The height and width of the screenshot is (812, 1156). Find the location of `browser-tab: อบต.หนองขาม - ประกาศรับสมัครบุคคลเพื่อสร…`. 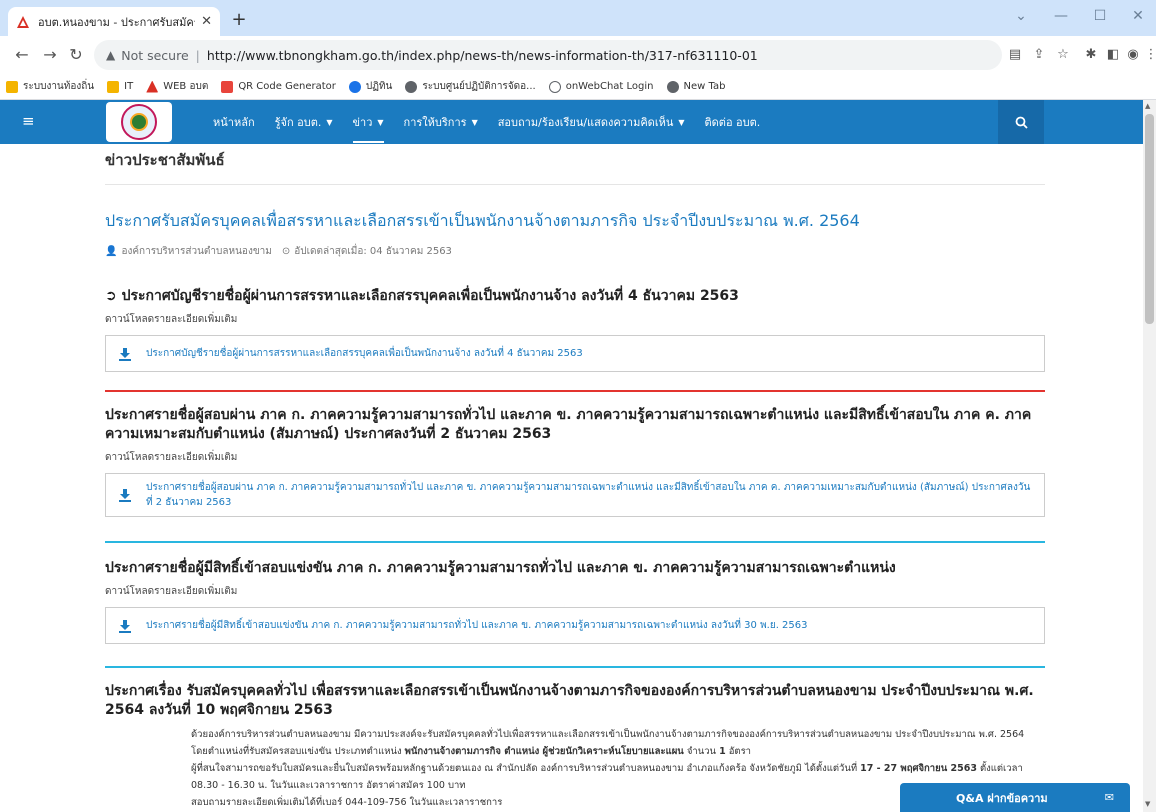

browser-tab: อบต.หนองขาม - ประกาศรับสมัครบุคคลเพื่อสร… is located at coordinates (114, 21).